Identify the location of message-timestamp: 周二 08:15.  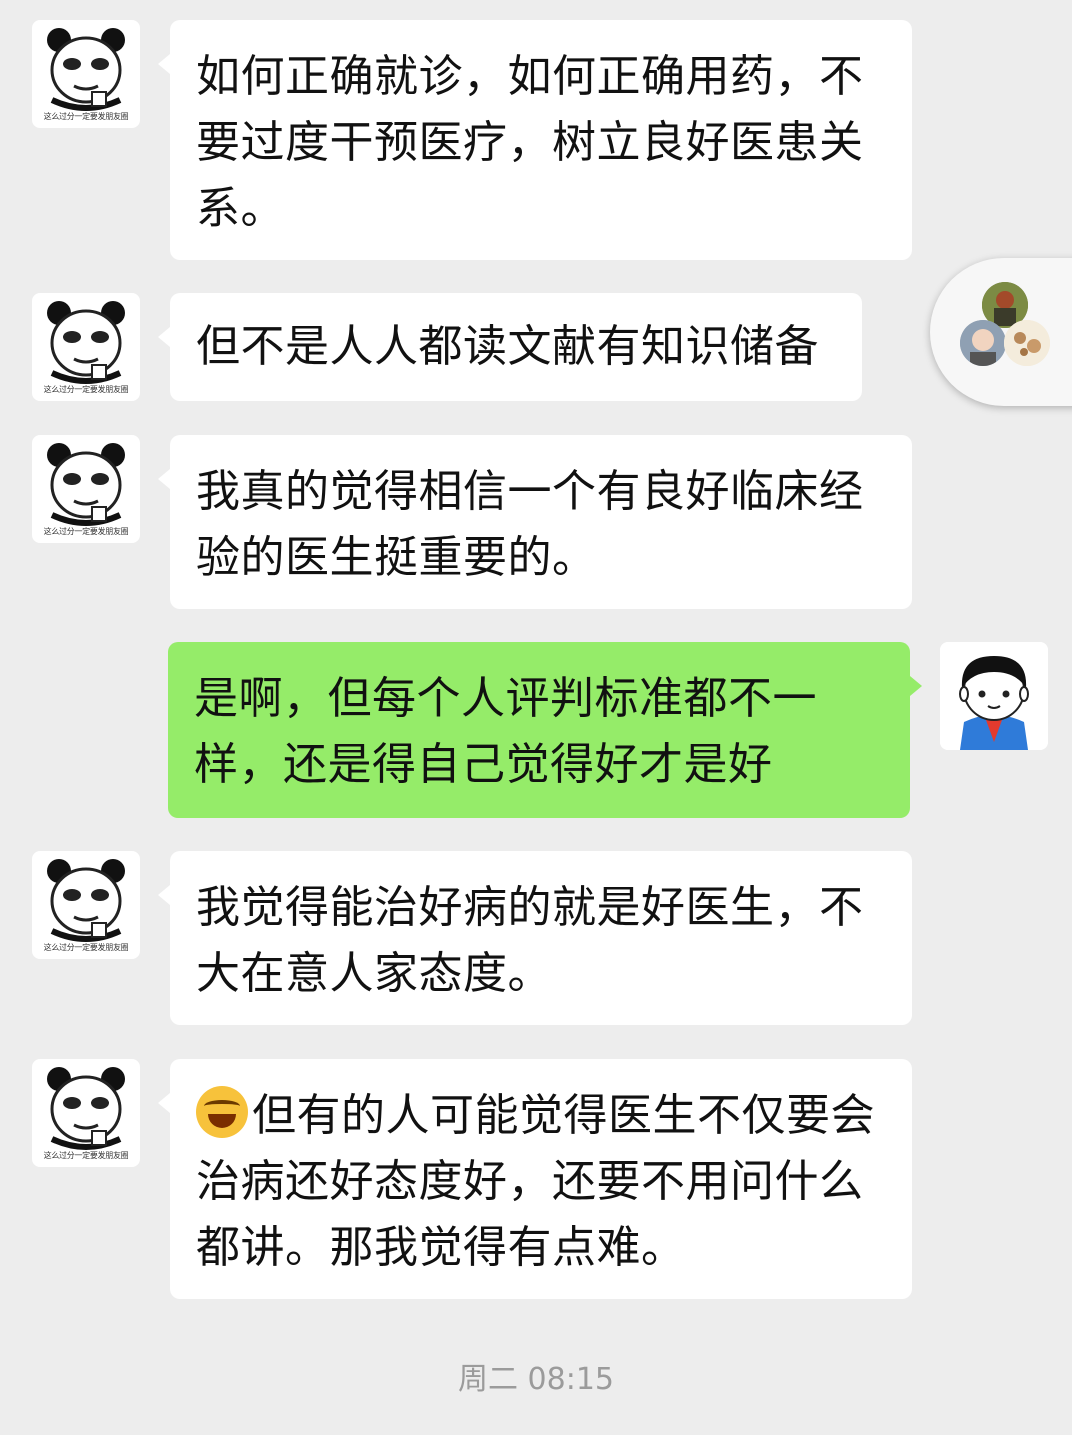
(536, 1379).